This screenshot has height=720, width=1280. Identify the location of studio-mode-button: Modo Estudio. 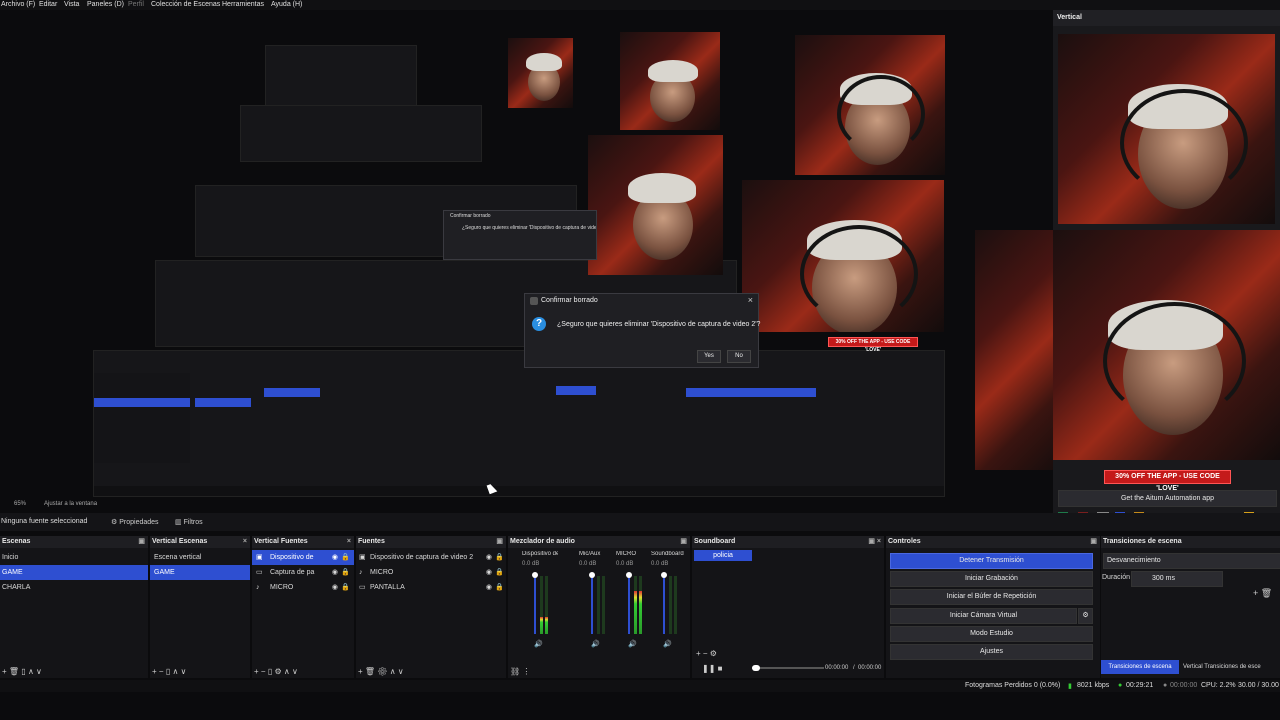
(991, 634).